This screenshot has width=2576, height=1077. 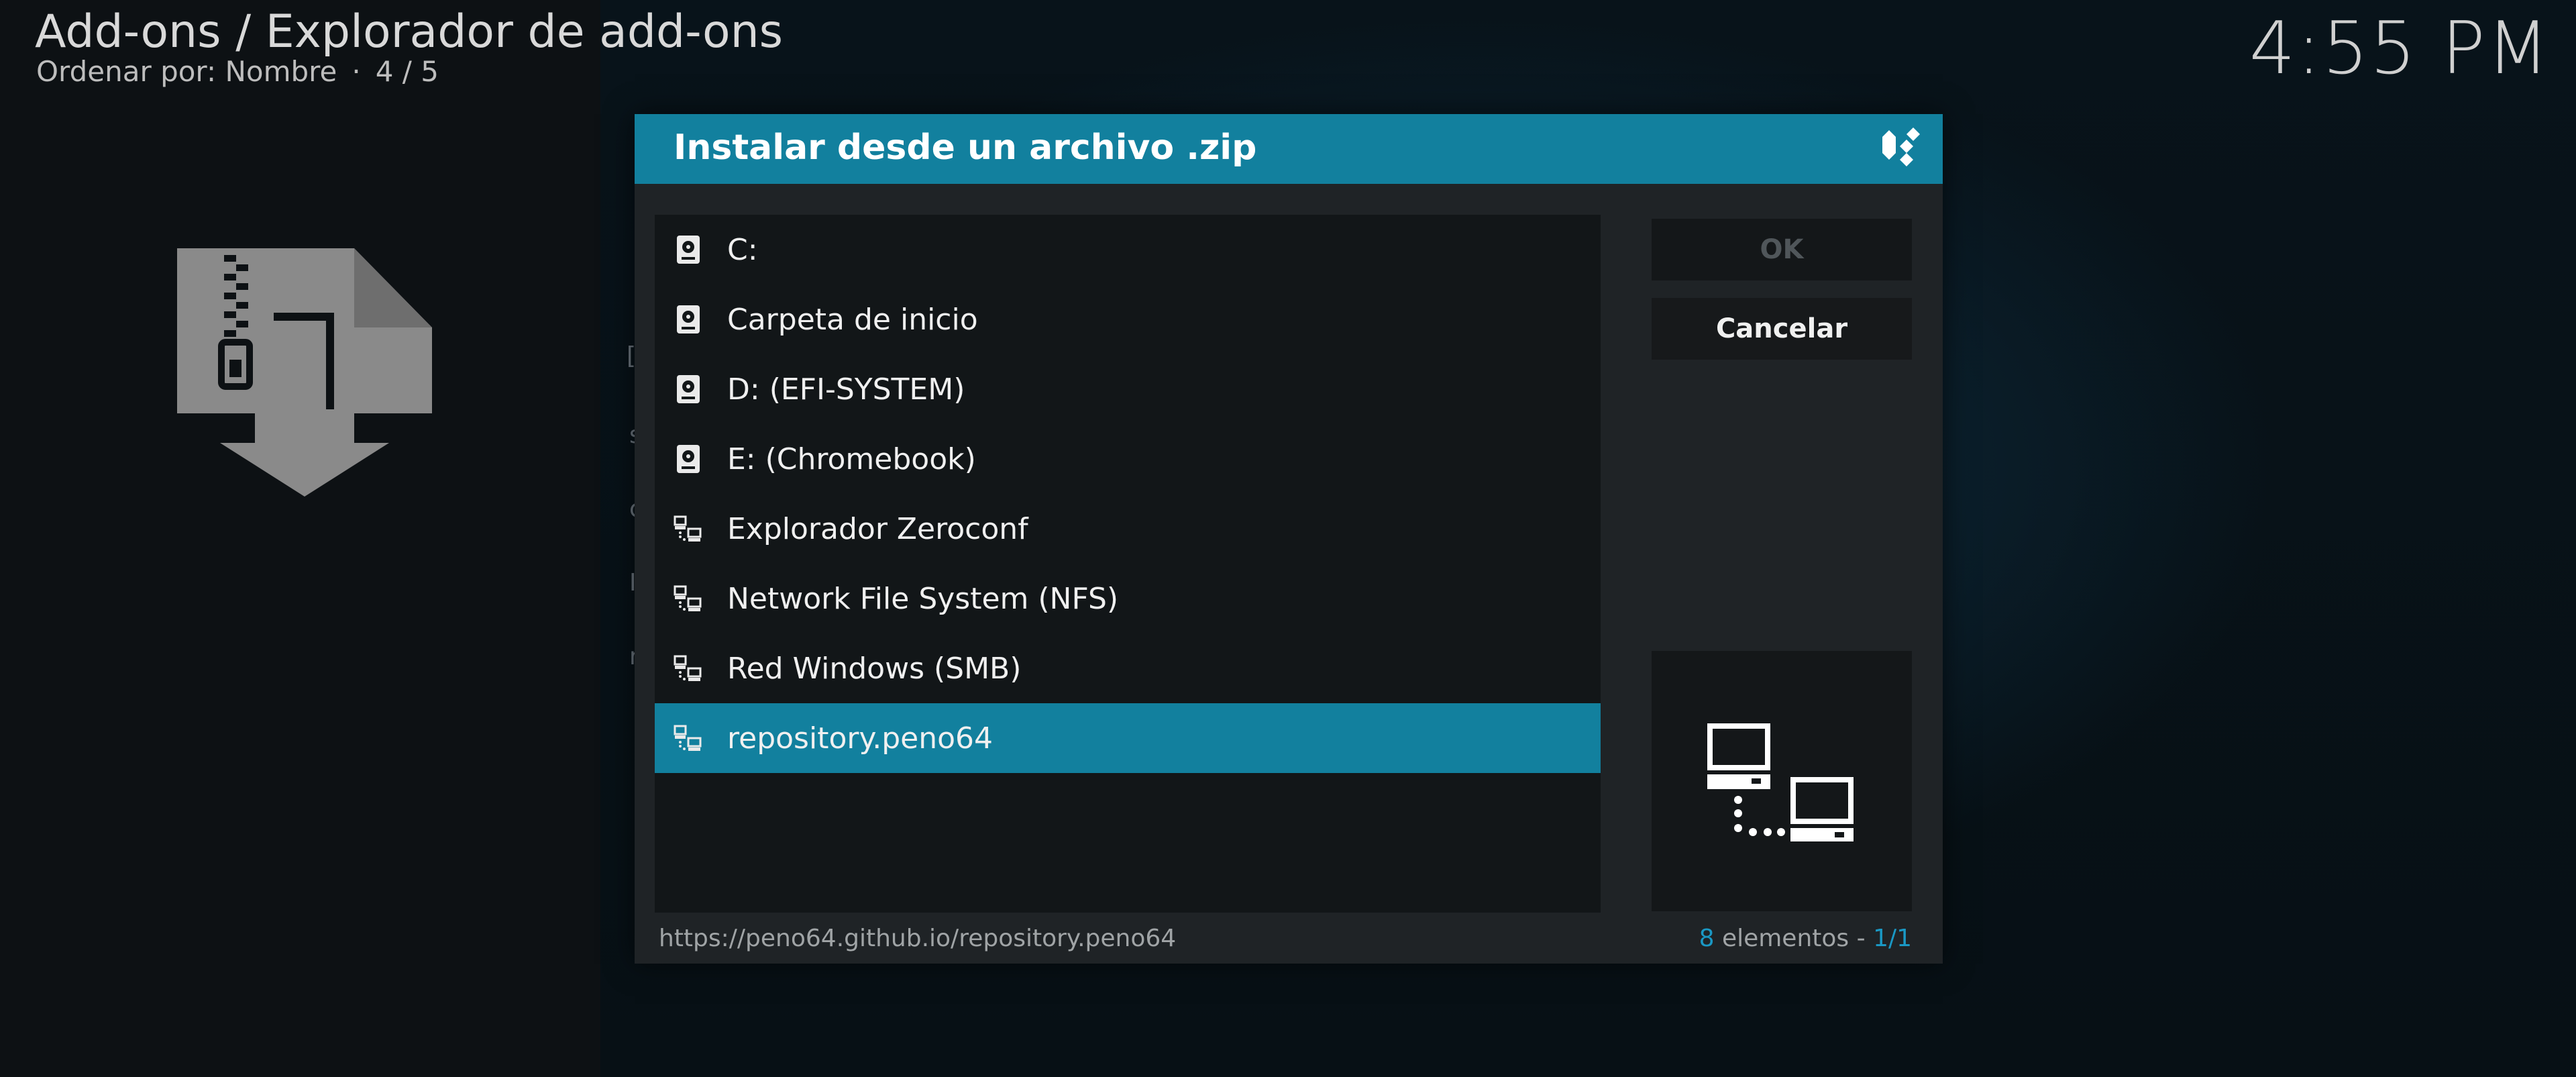 What do you see at coordinates (2400, 49) in the screenshot?
I see `clock: 4:55 PM` at bounding box center [2400, 49].